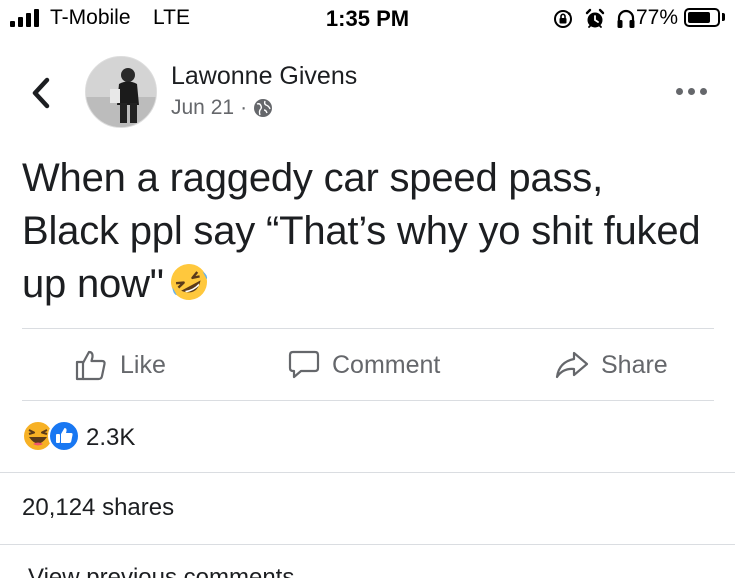  I want to click on share-arrow-icon, so click(572, 365).